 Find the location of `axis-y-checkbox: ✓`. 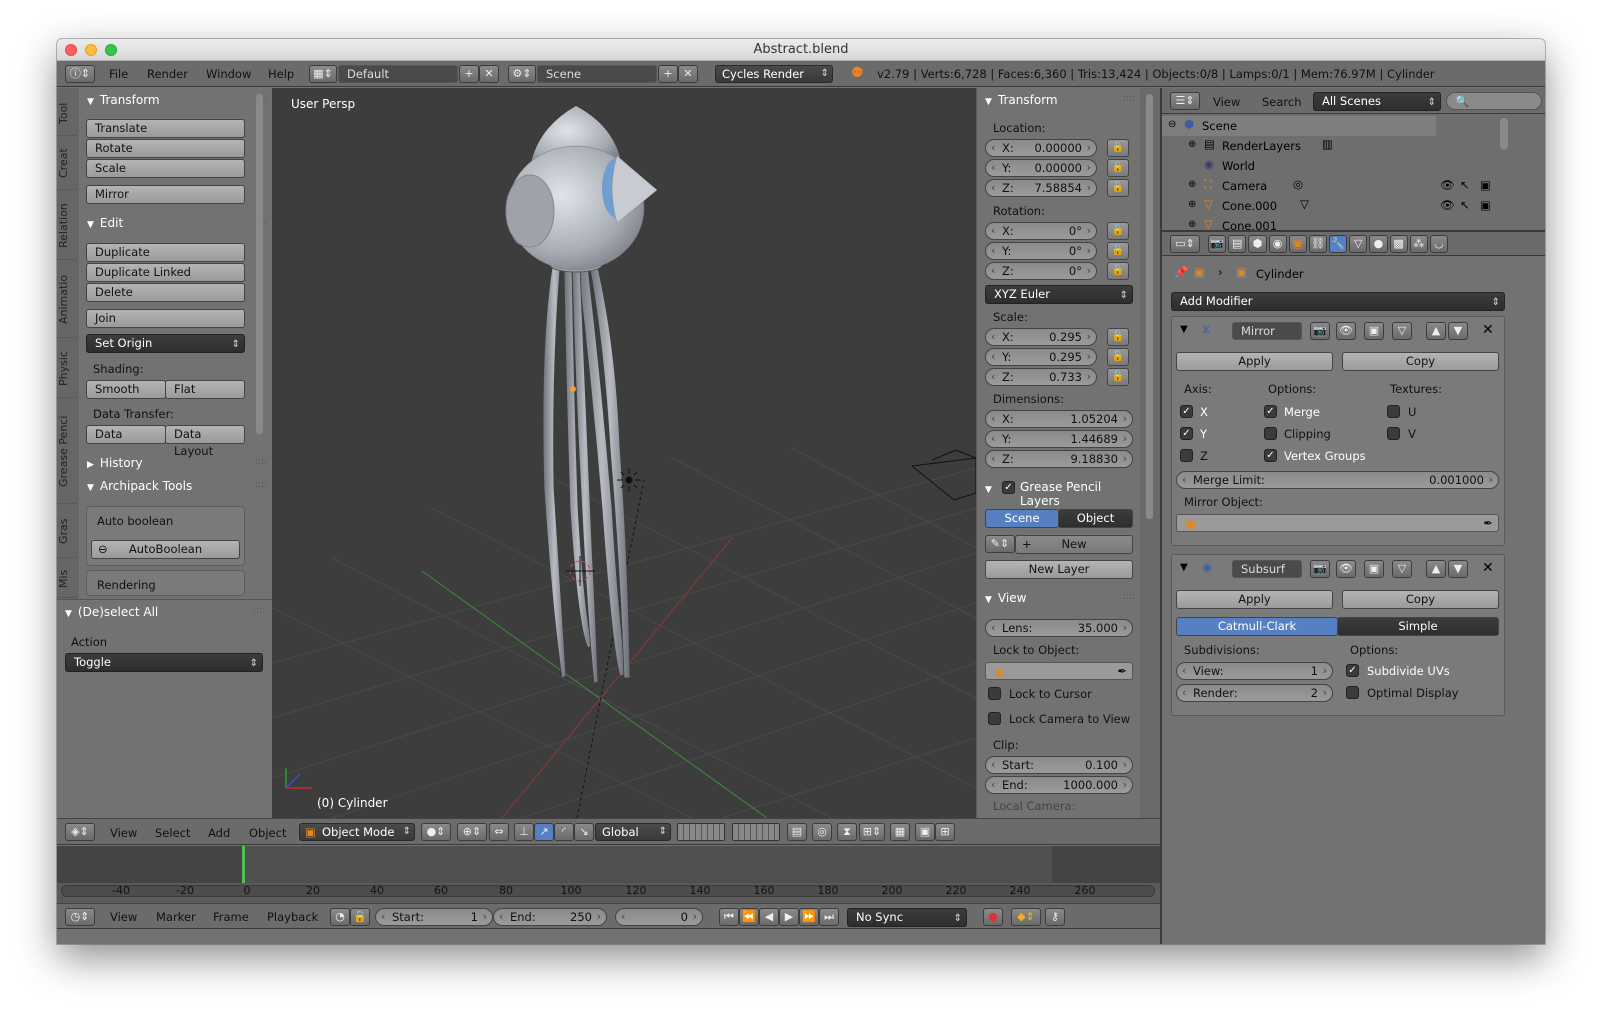

axis-y-checkbox: ✓ is located at coordinates (1186, 433).